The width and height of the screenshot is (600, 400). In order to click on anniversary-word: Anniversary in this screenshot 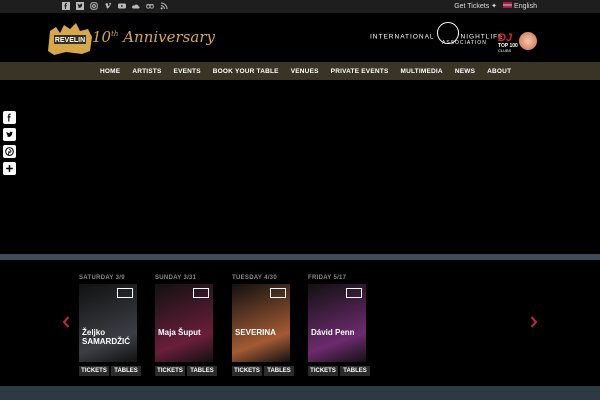, I will do `click(169, 37)`.